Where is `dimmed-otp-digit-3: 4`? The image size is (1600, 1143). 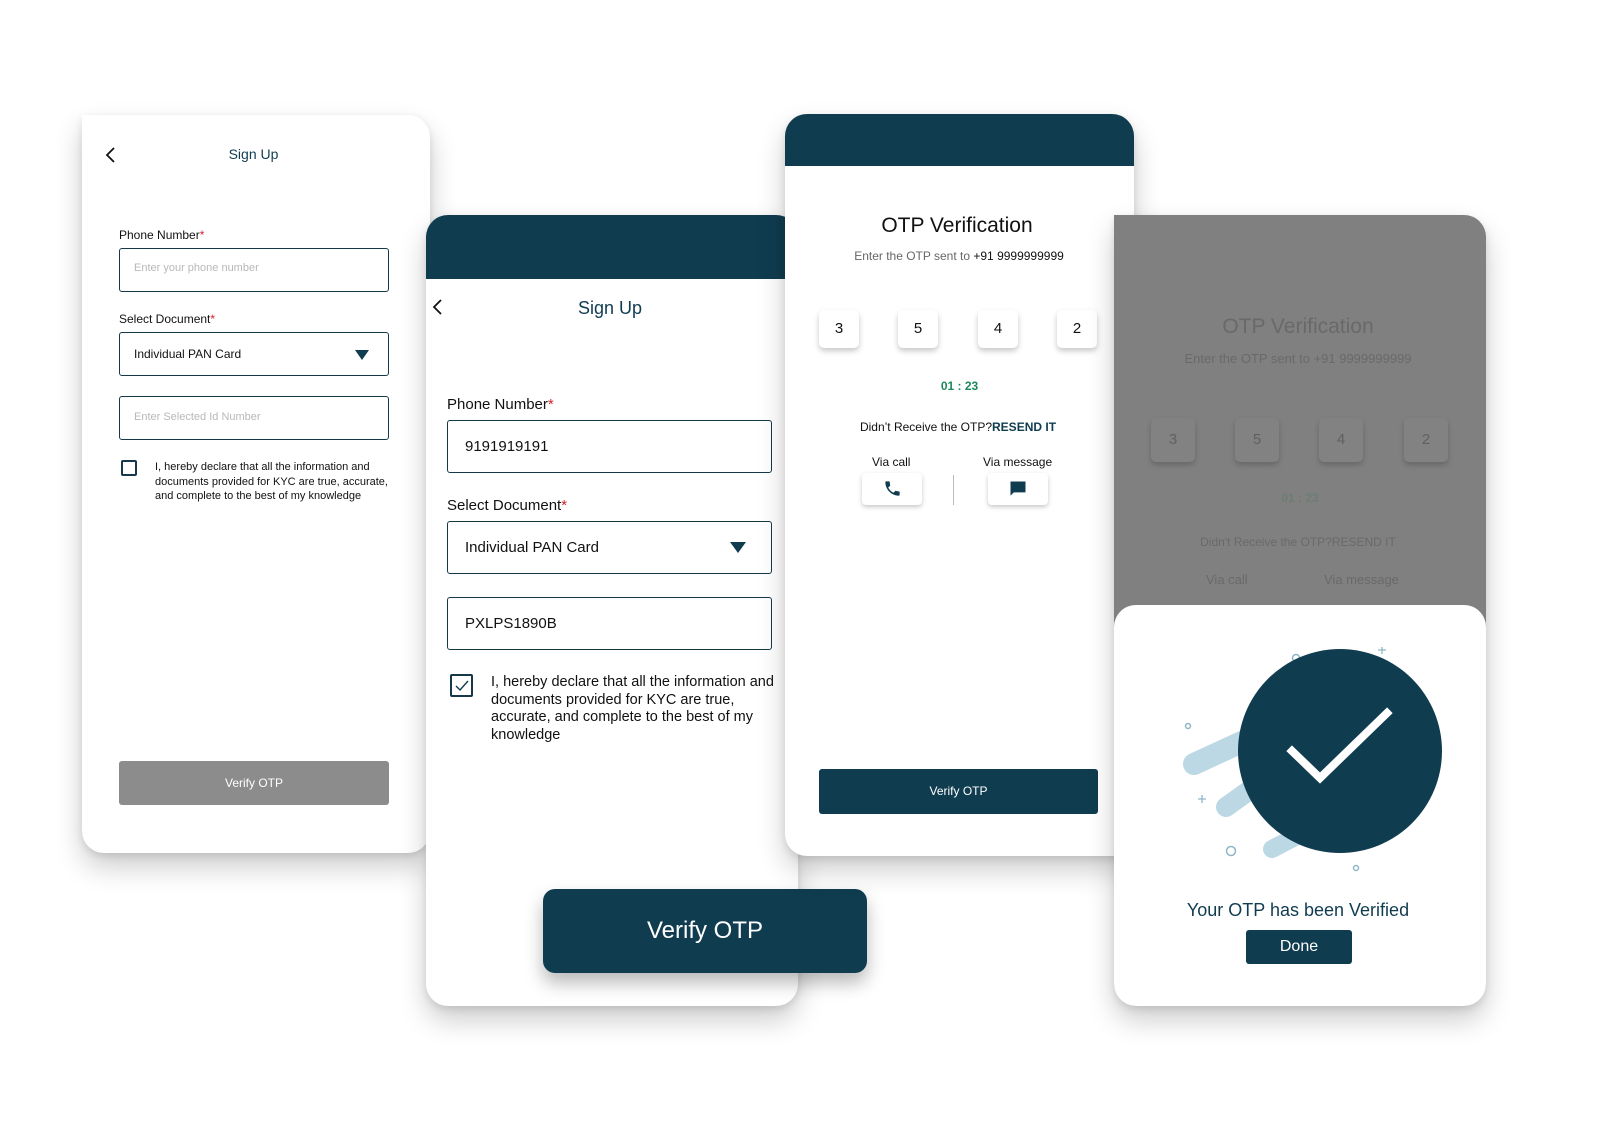
dimmed-otp-digit-3: 4 is located at coordinates (1341, 440).